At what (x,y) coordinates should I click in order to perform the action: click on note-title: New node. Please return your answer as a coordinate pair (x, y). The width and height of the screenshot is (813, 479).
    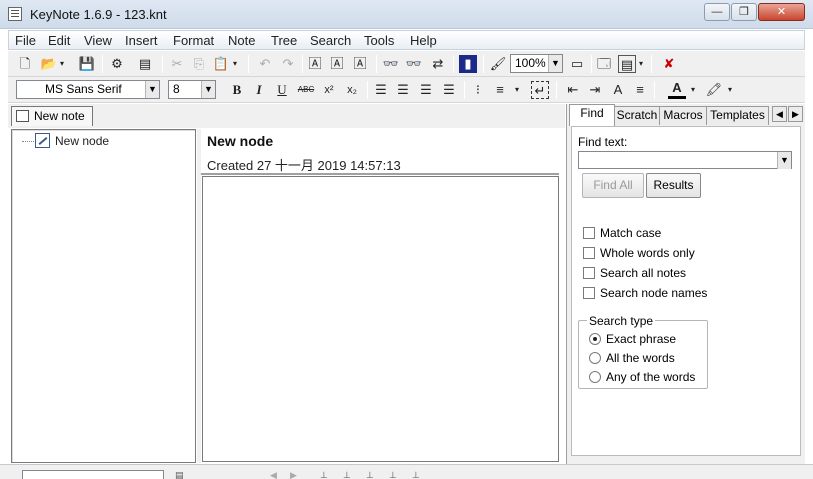
    Looking at the image, I should click on (240, 141).